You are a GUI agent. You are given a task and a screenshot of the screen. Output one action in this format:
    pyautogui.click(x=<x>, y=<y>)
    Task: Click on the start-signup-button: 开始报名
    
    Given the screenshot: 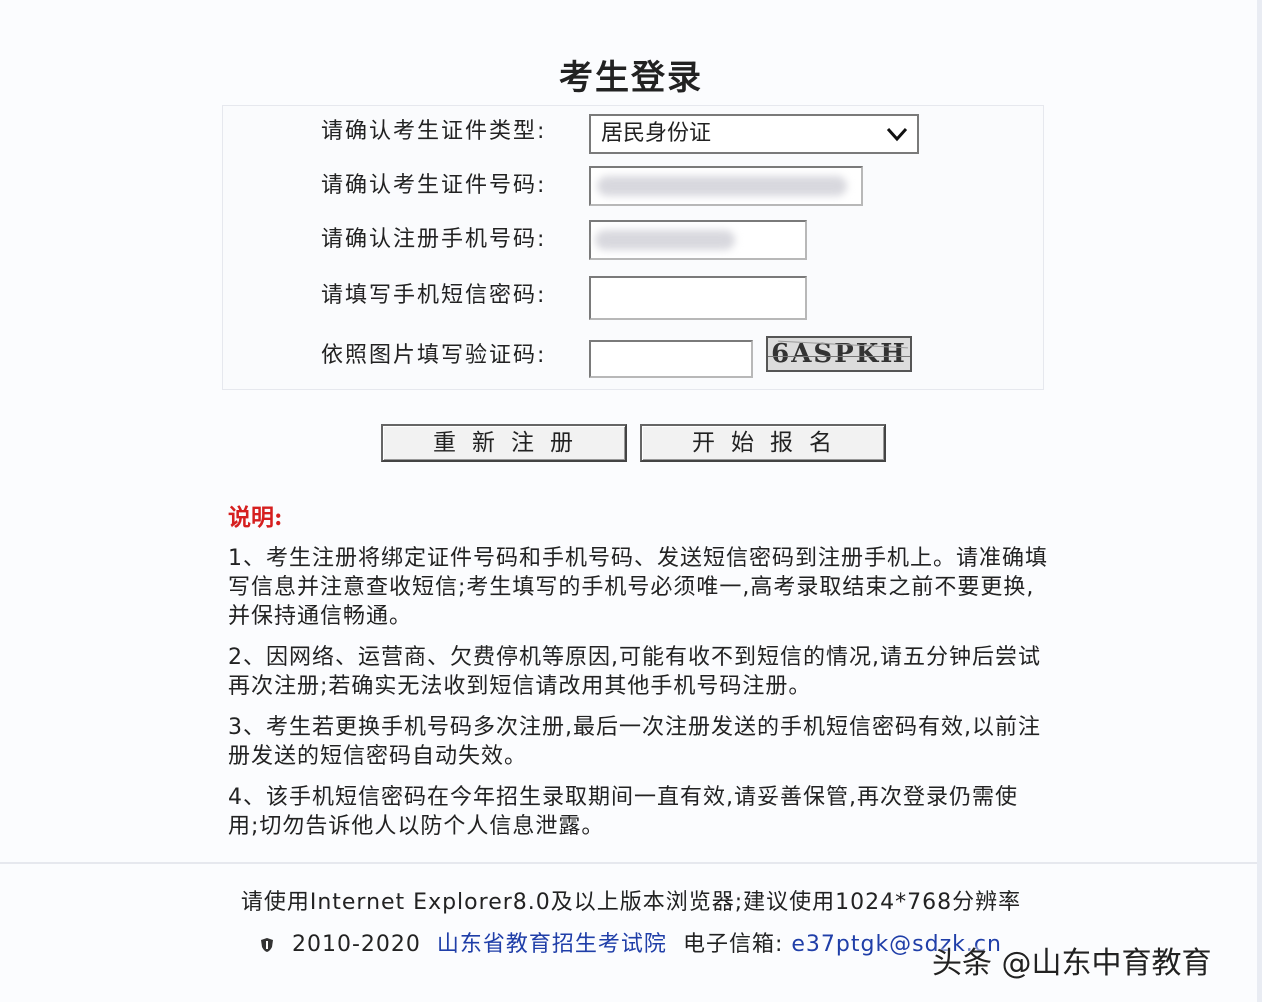 What is the action you would take?
    pyautogui.click(x=763, y=443)
    